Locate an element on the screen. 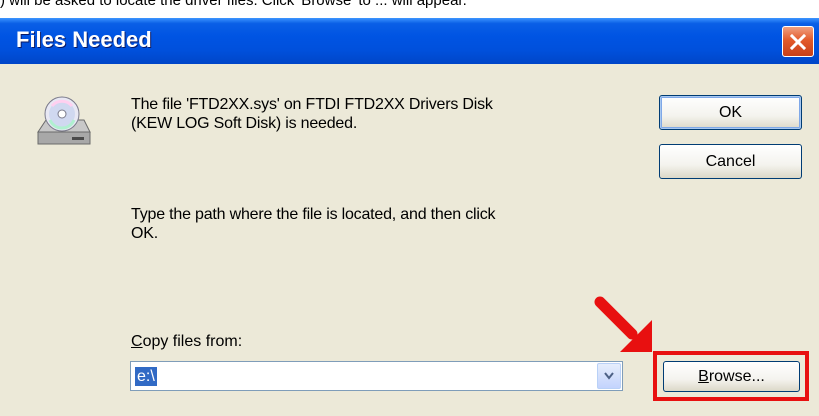 The height and width of the screenshot is (416, 819). copy-label-access-key: C is located at coordinates (137, 341).